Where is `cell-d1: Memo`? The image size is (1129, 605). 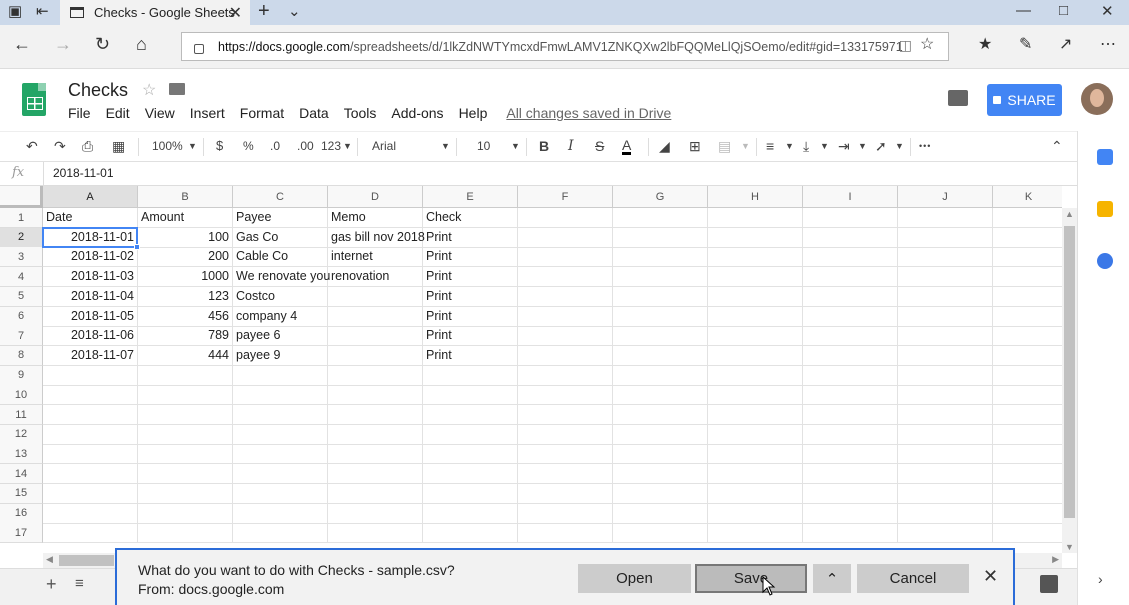 cell-d1: Memo is located at coordinates (375, 218).